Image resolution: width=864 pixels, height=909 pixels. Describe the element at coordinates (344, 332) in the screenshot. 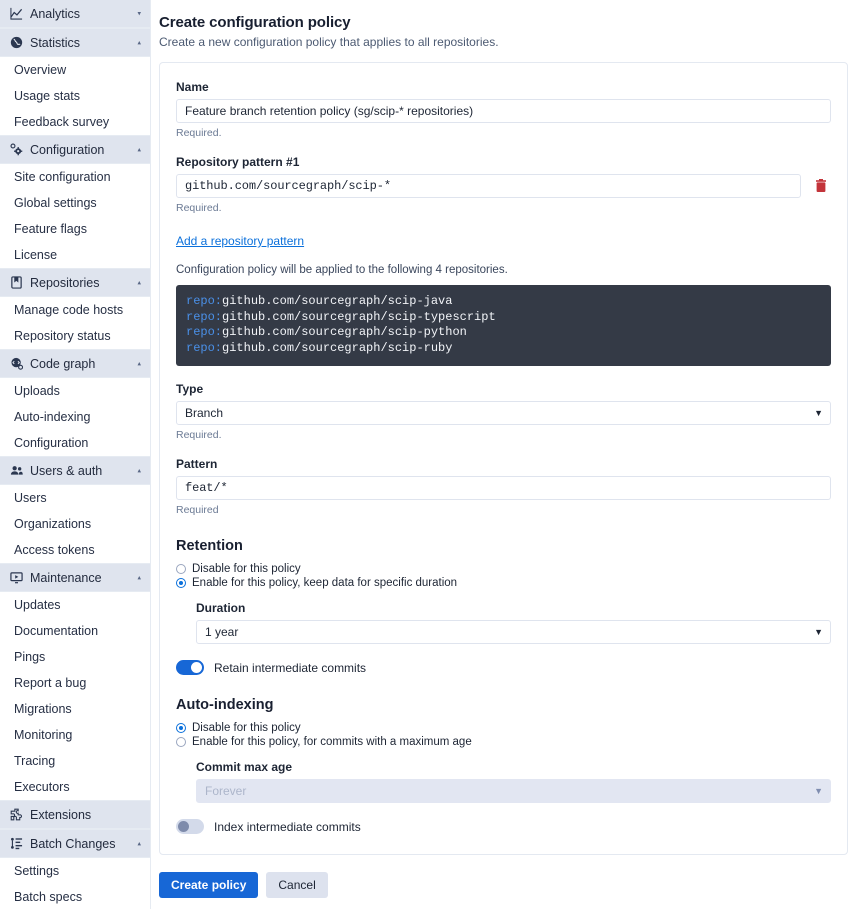

I see `repo-name: github.com/sourcegraph/scip-python` at that location.